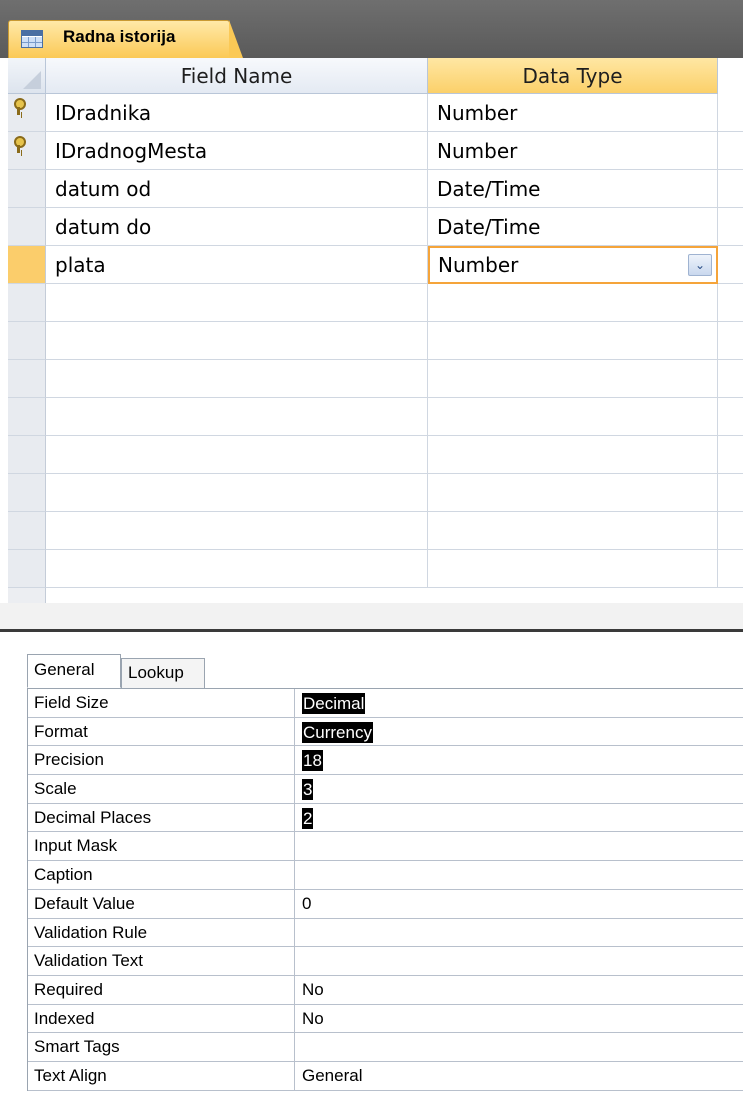  I want to click on document-tab-radna-istorija: Radna istorija, so click(125, 39).